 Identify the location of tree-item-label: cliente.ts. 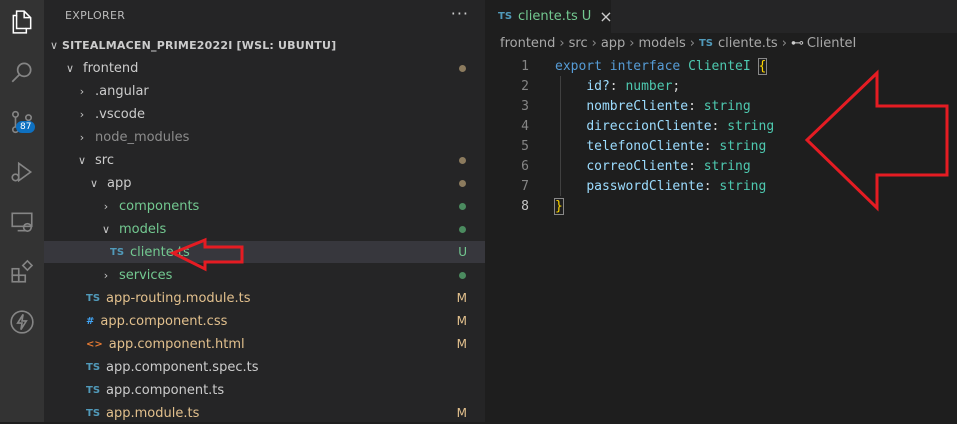
(160, 252).